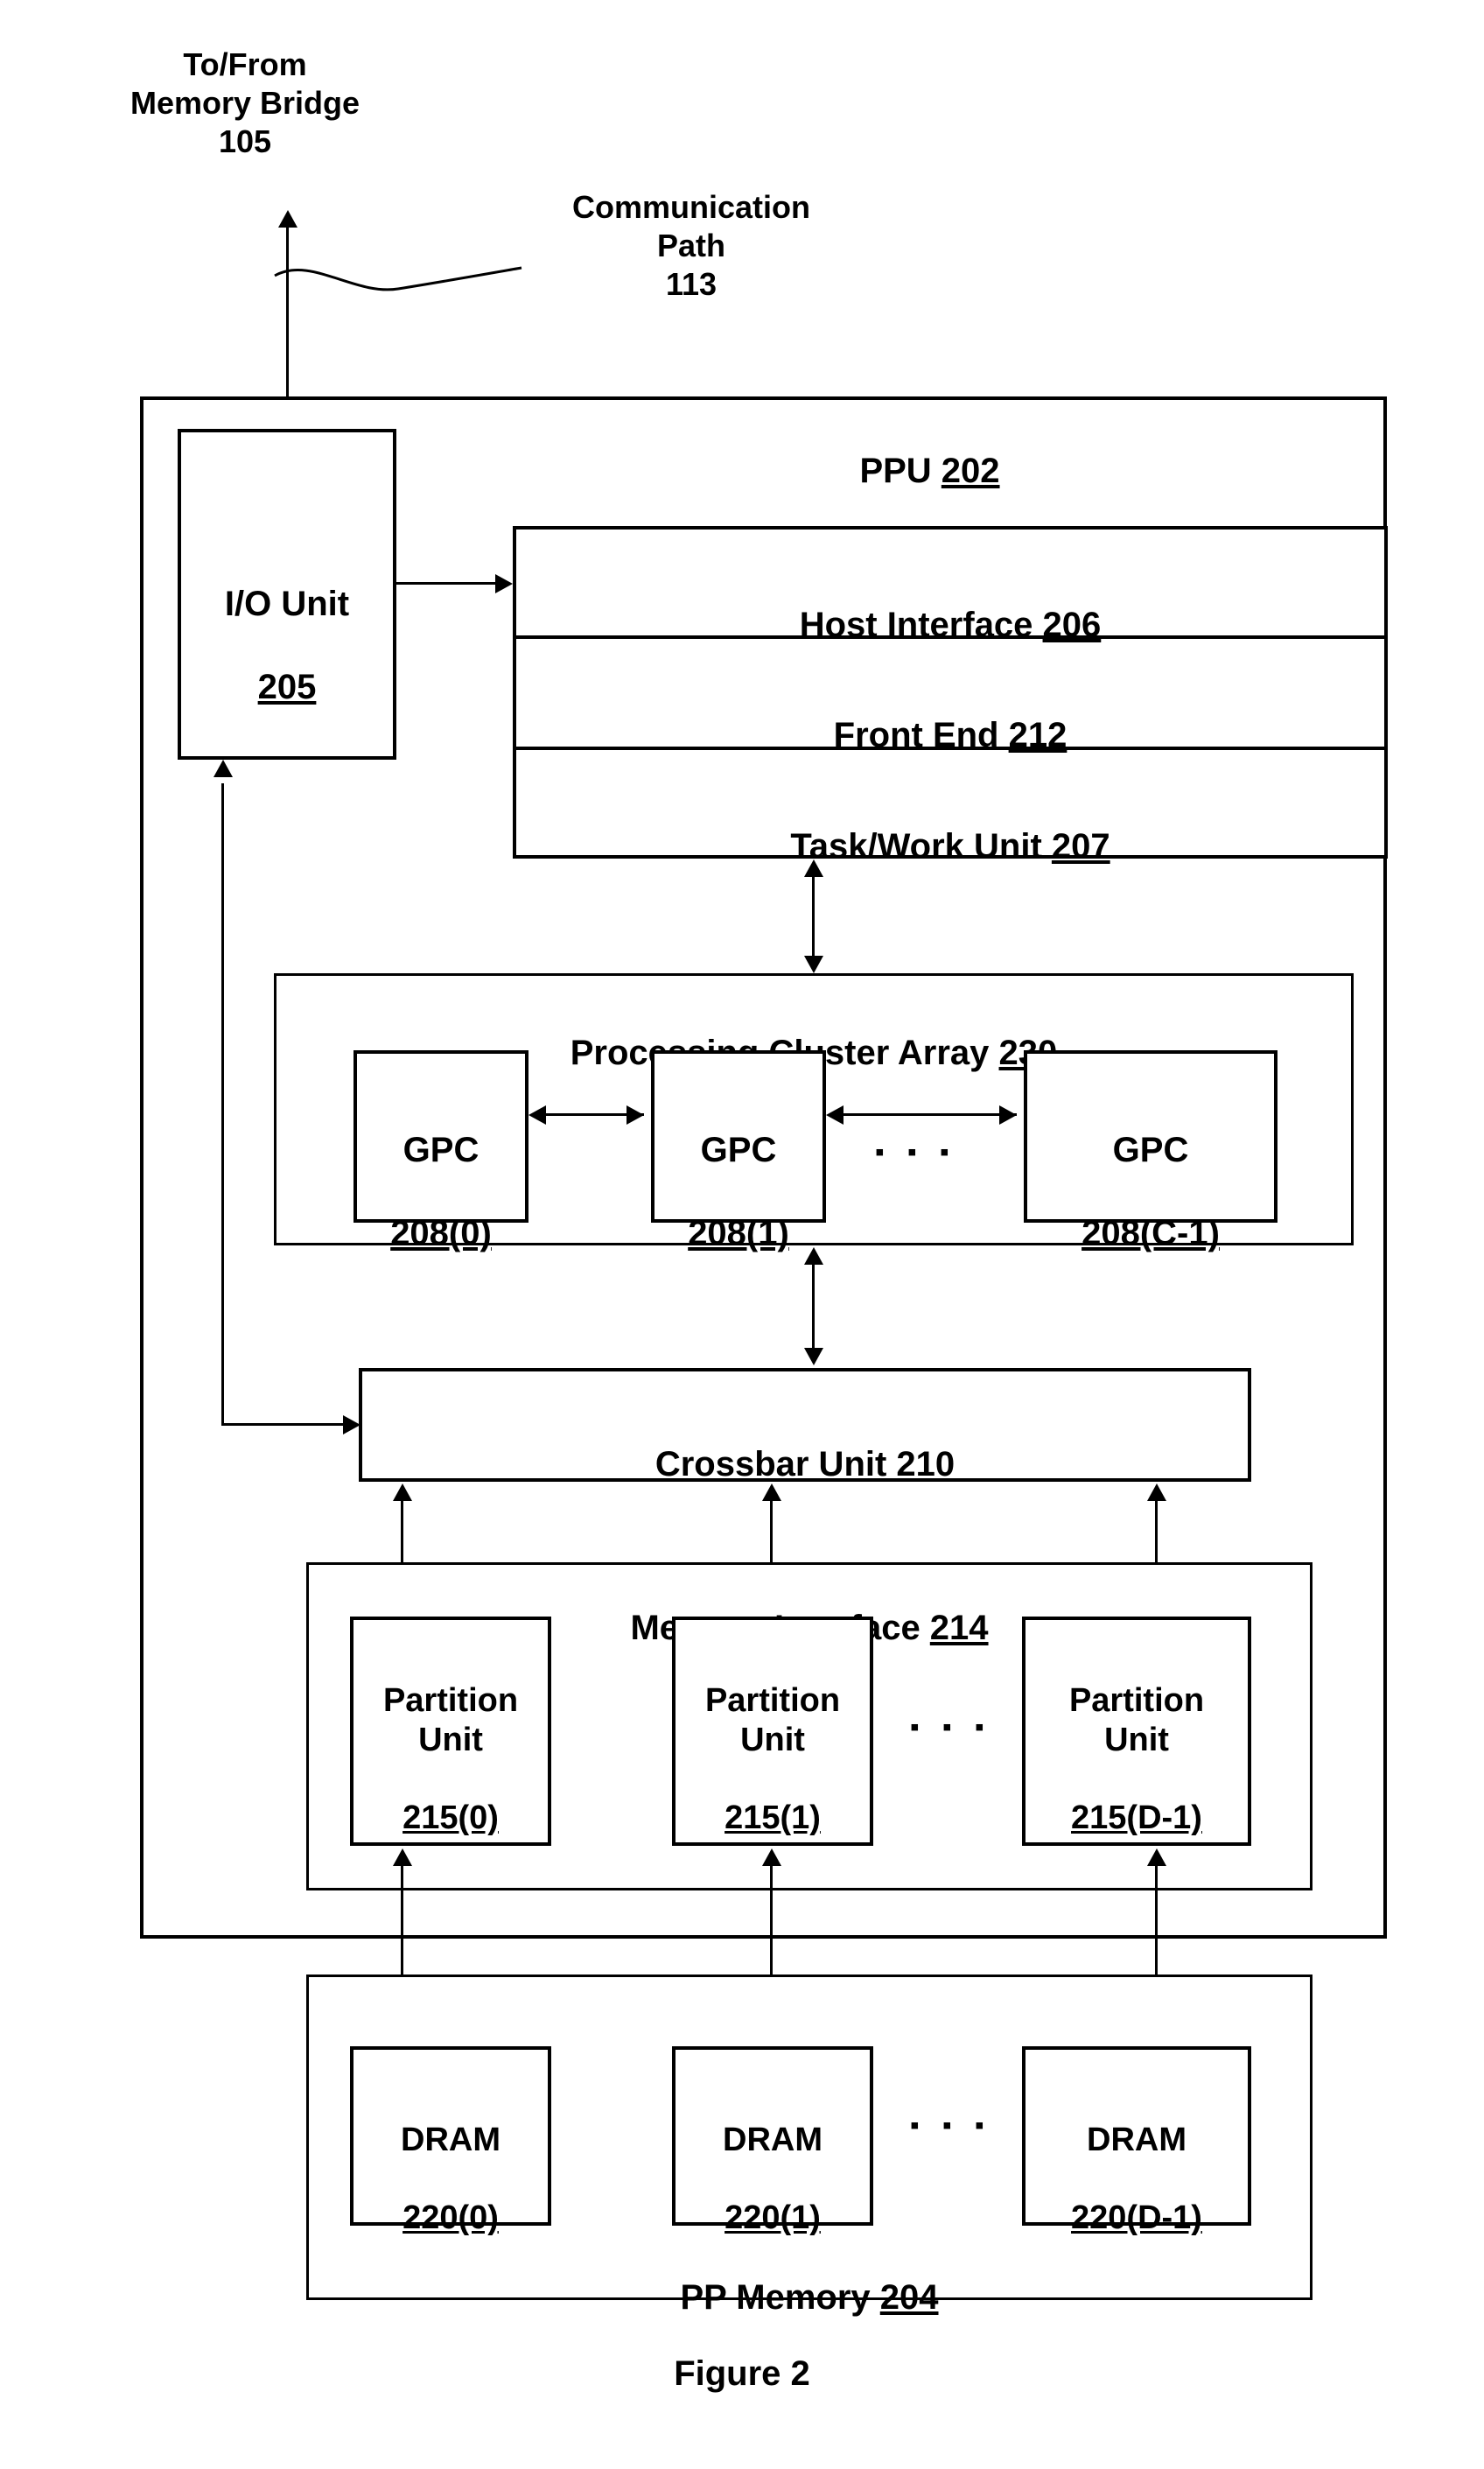 This screenshot has width=1484, height=2469. What do you see at coordinates (450, 1818) in the screenshot?
I see `partition-unit-ref-0: 215(0)` at bounding box center [450, 1818].